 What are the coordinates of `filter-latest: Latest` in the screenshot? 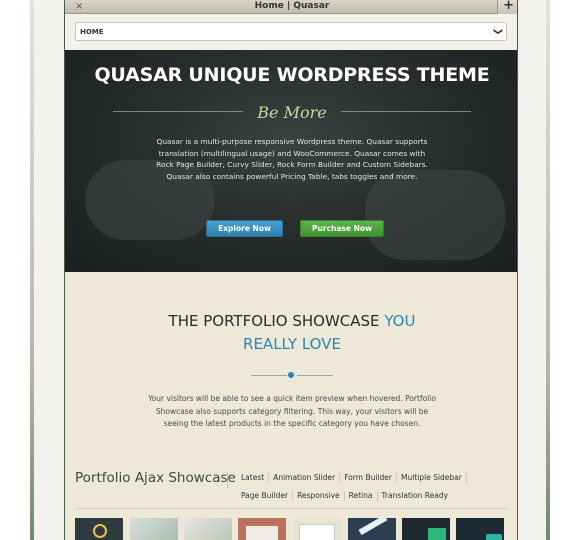 It's located at (253, 478).